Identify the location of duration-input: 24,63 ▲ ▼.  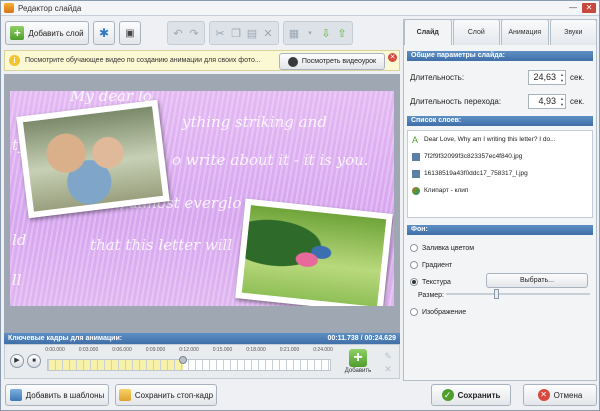
(547, 77).